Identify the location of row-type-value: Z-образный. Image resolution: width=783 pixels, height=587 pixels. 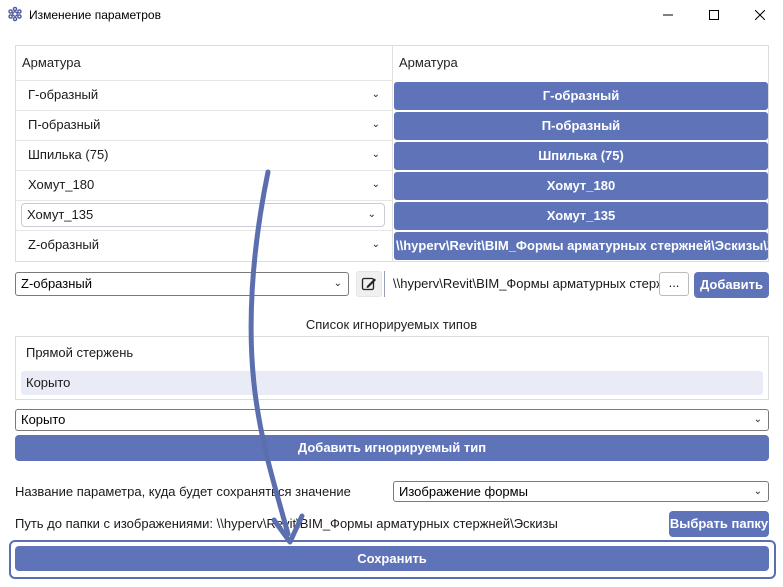
(64, 244).